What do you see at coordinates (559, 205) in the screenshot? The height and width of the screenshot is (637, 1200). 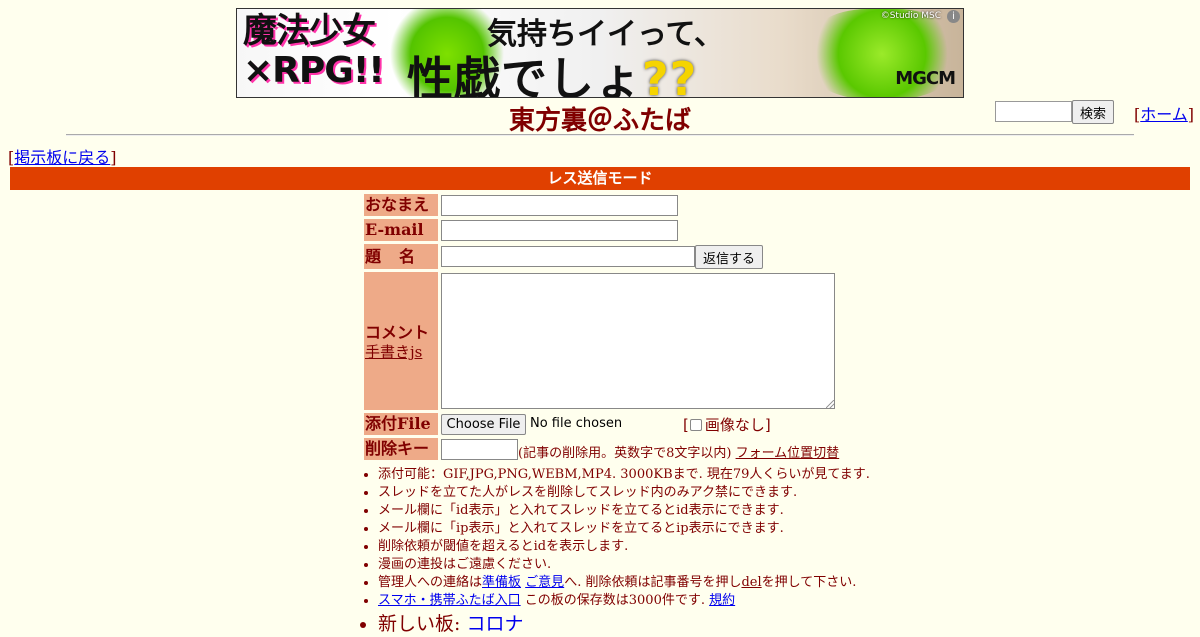 I see `name-input` at bounding box center [559, 205].